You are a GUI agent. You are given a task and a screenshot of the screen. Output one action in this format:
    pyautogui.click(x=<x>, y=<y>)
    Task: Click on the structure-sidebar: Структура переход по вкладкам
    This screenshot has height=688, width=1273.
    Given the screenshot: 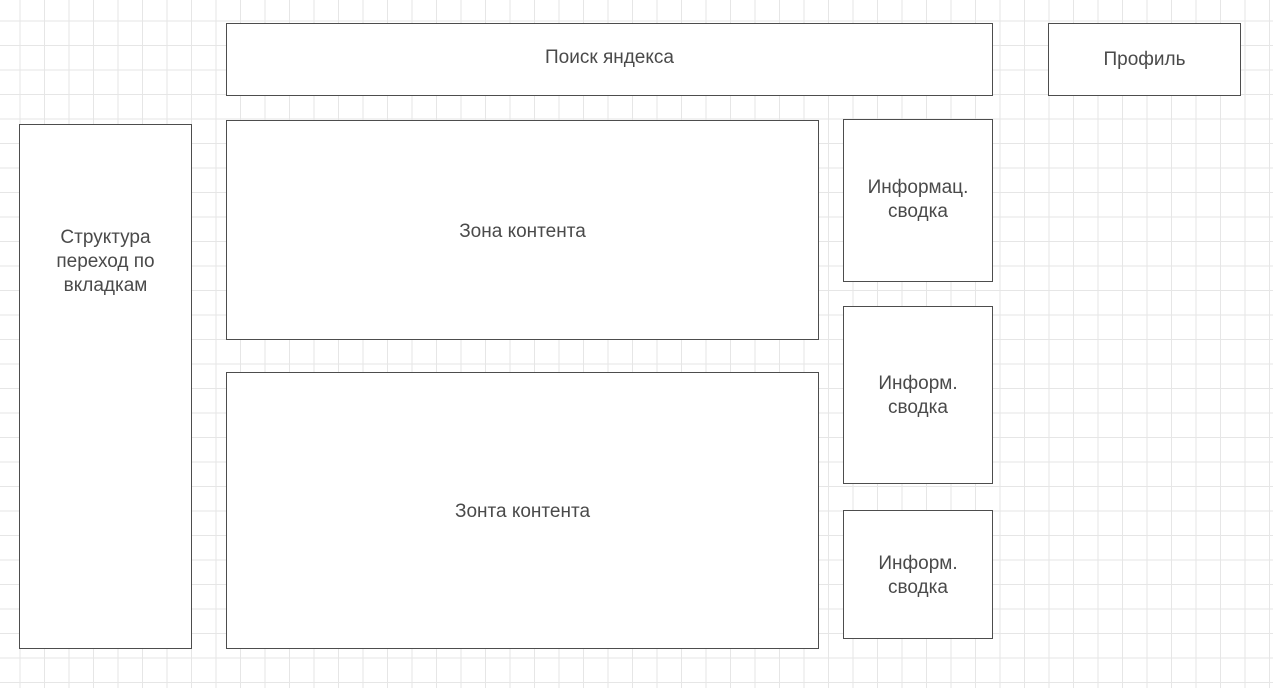 What is the action you would take?
    pyautogui.click(x=105, y=386)
    